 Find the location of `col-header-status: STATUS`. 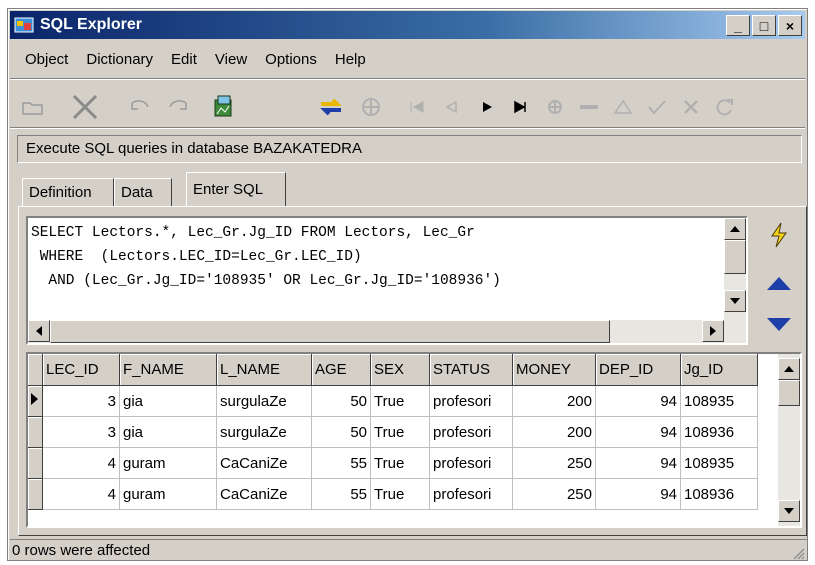

col-header-status: STATUS is located at coordinates (471, 370).